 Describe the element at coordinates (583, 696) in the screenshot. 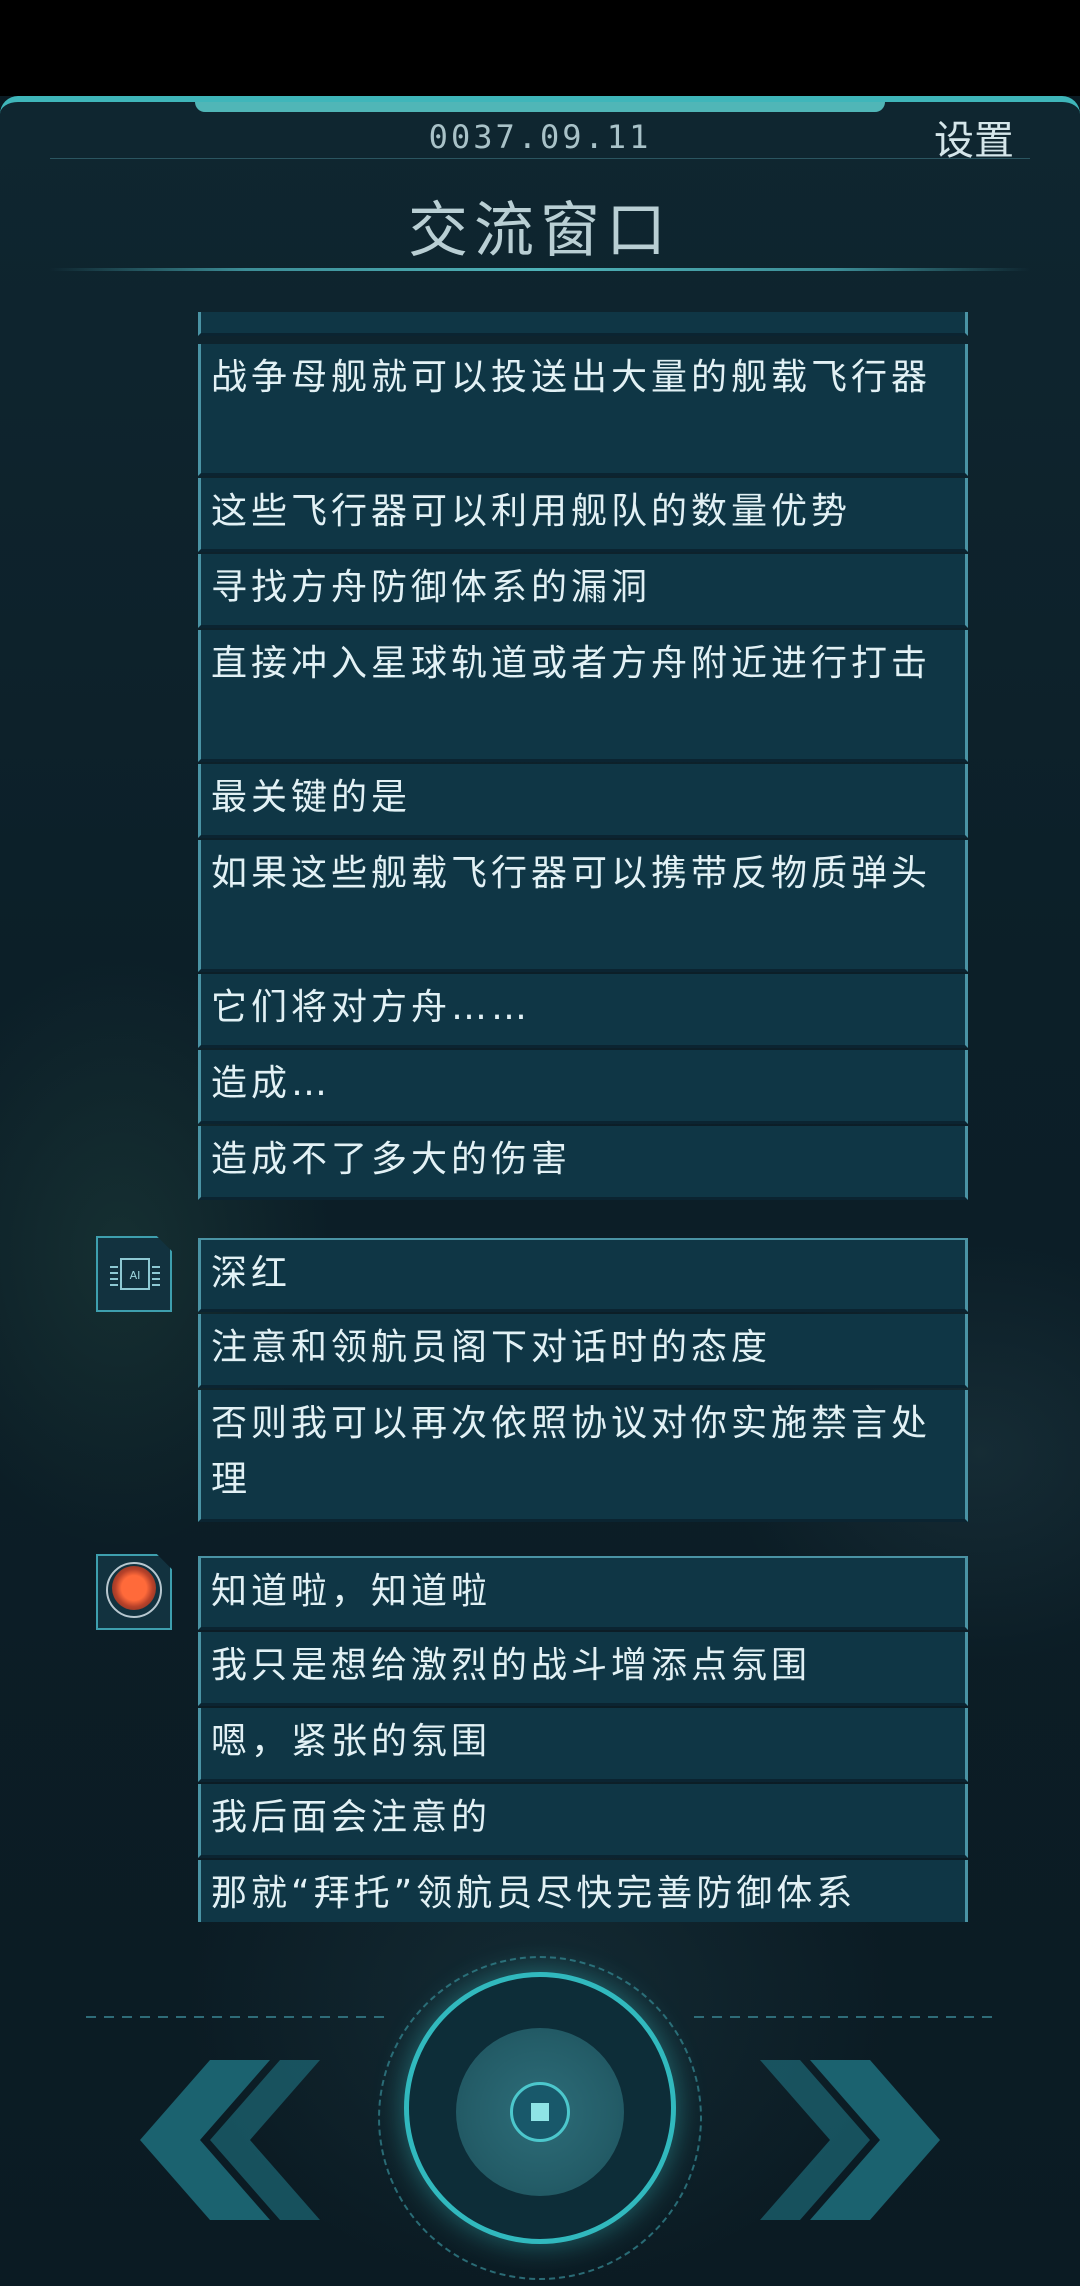

I see `message-bubble: 直接冲入星球轨道或者方舟附近进行打击` at that location.